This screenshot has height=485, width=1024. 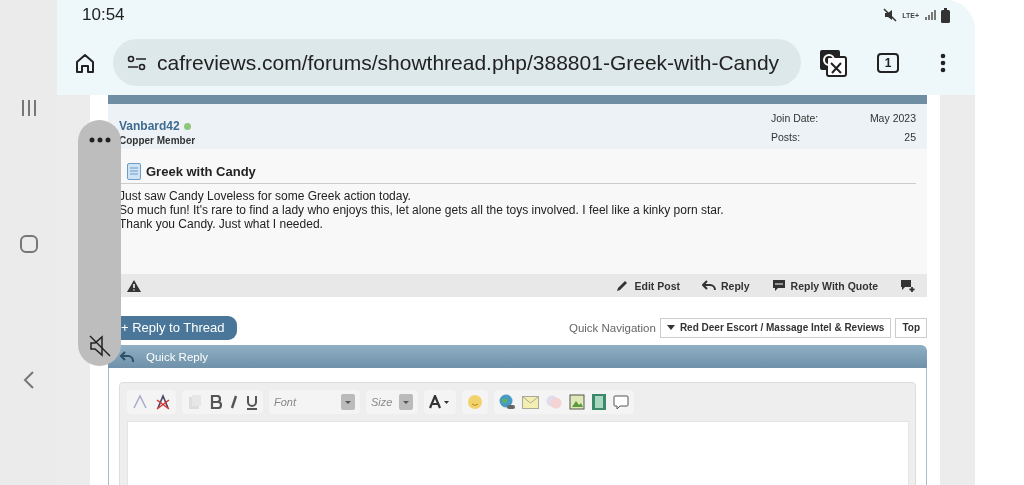 I want to click on translate-icon, so click(x=833, y=62).